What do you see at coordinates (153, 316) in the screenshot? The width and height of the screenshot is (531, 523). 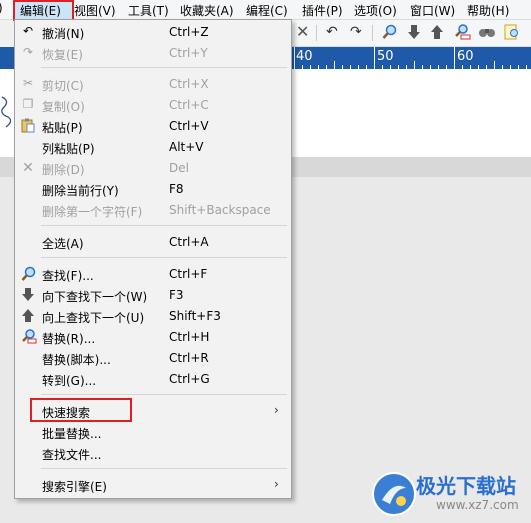 I see `menu-item-find-next-up: 向上查找下一个(U) Shift+F3` at bounding box center [153, 316].